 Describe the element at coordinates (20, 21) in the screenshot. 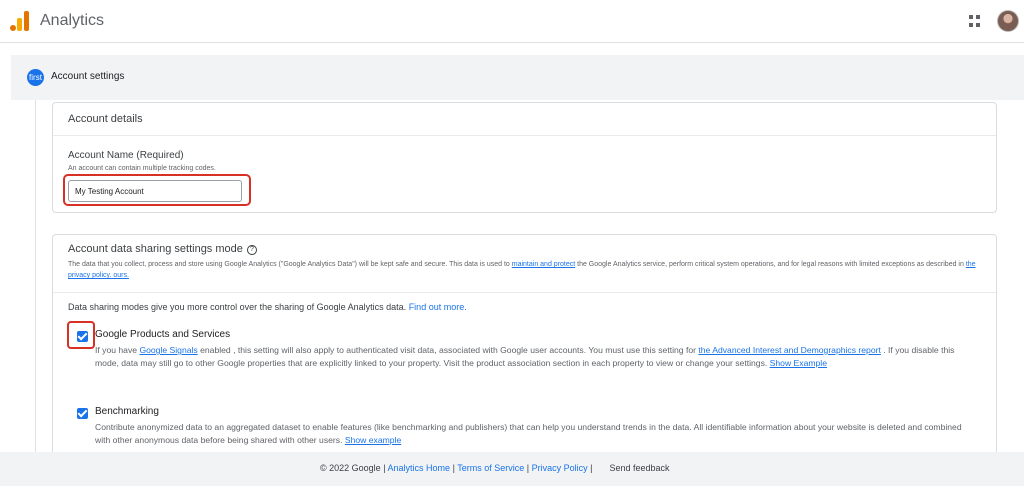

I see `analytics-logo-icon` at that location.